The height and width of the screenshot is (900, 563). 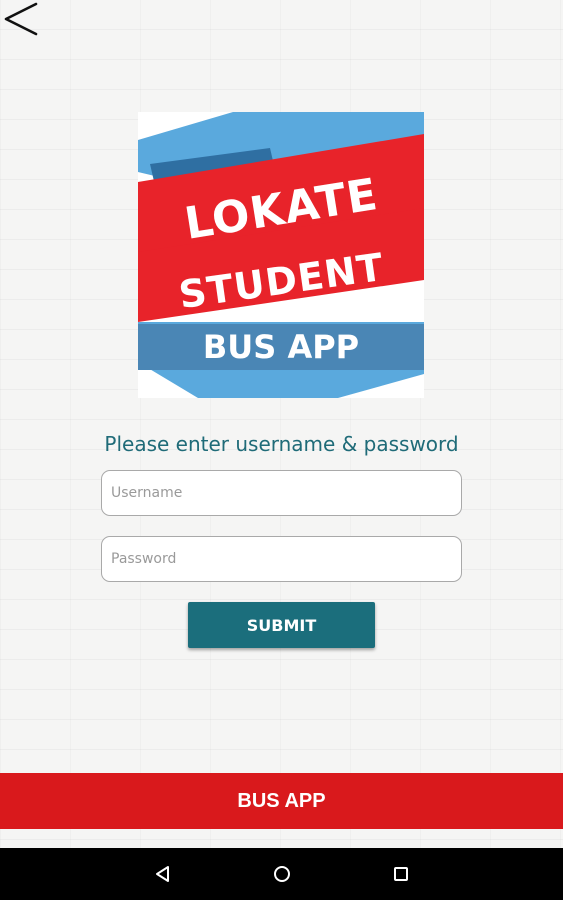 I want to click on login-prompt: Please enter username & password, so click(x=281, y=444).